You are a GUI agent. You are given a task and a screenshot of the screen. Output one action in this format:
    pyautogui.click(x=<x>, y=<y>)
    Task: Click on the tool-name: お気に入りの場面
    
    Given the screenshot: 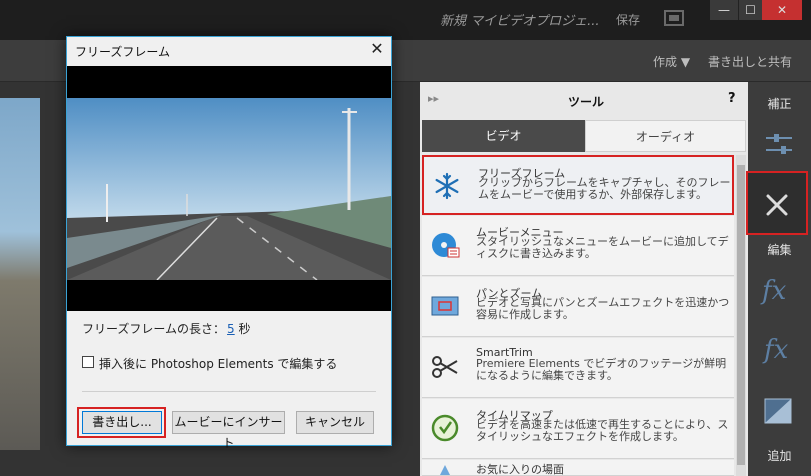 What is the action you would take?
    pyautogui.click(x=520, y=469)
    